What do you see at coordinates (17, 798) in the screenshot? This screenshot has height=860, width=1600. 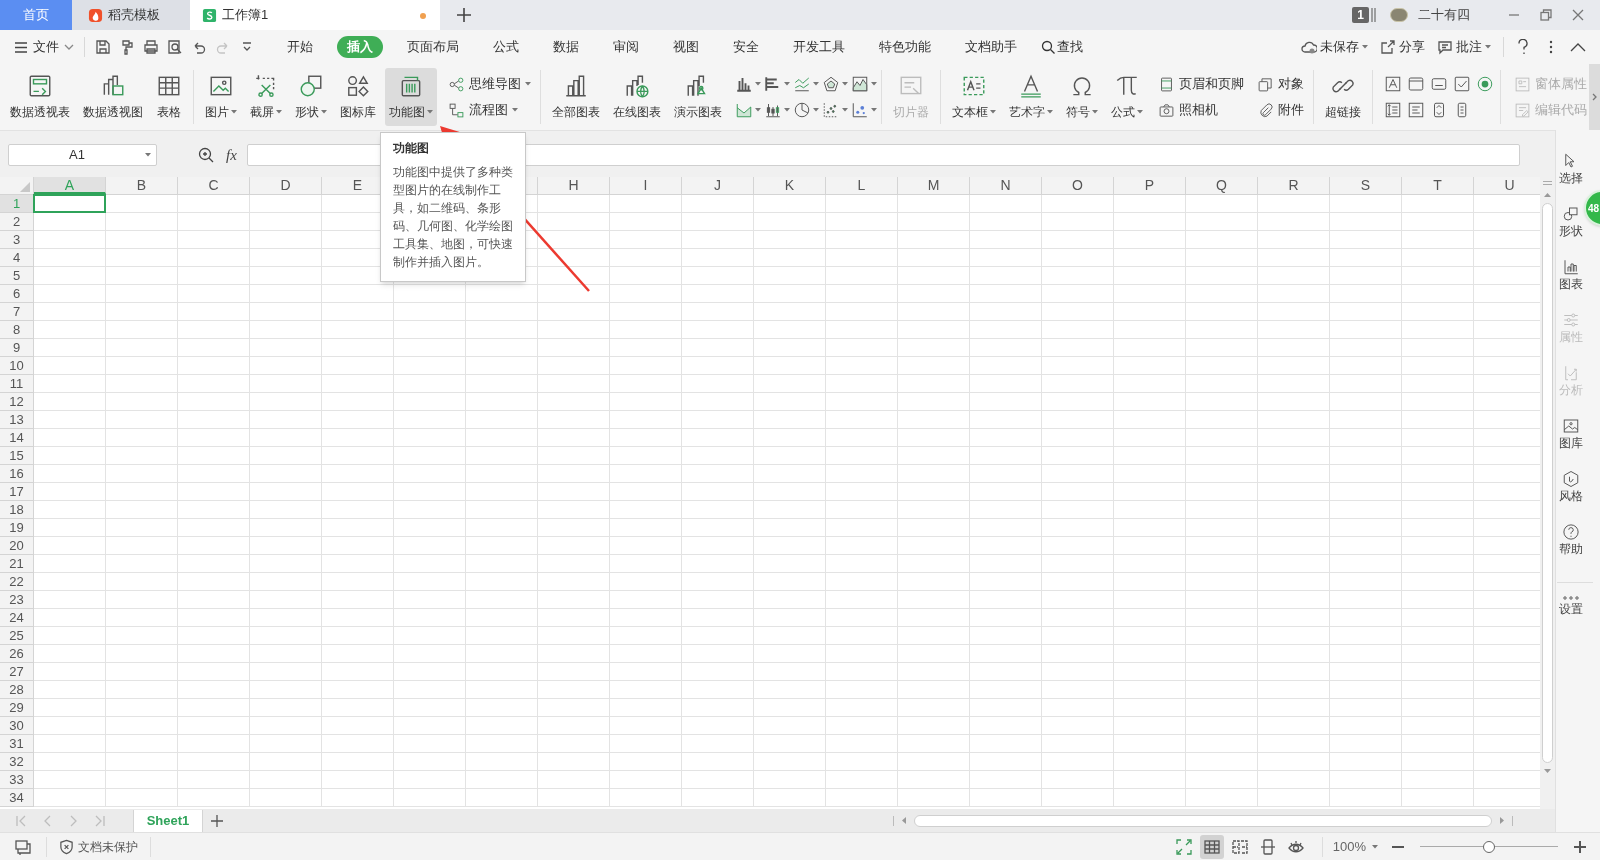 I see `row-header: 34` at bounding box center [17, 798].